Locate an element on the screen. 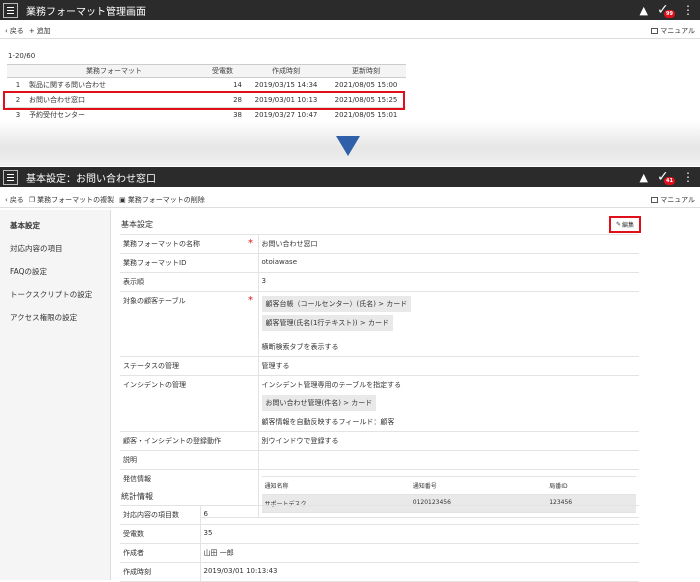 The height and width of the screenshot is (582, 700). field-row: 業務フォーマットの名称 * お問い合わせ窓口 is located at coordinates (379, 244).